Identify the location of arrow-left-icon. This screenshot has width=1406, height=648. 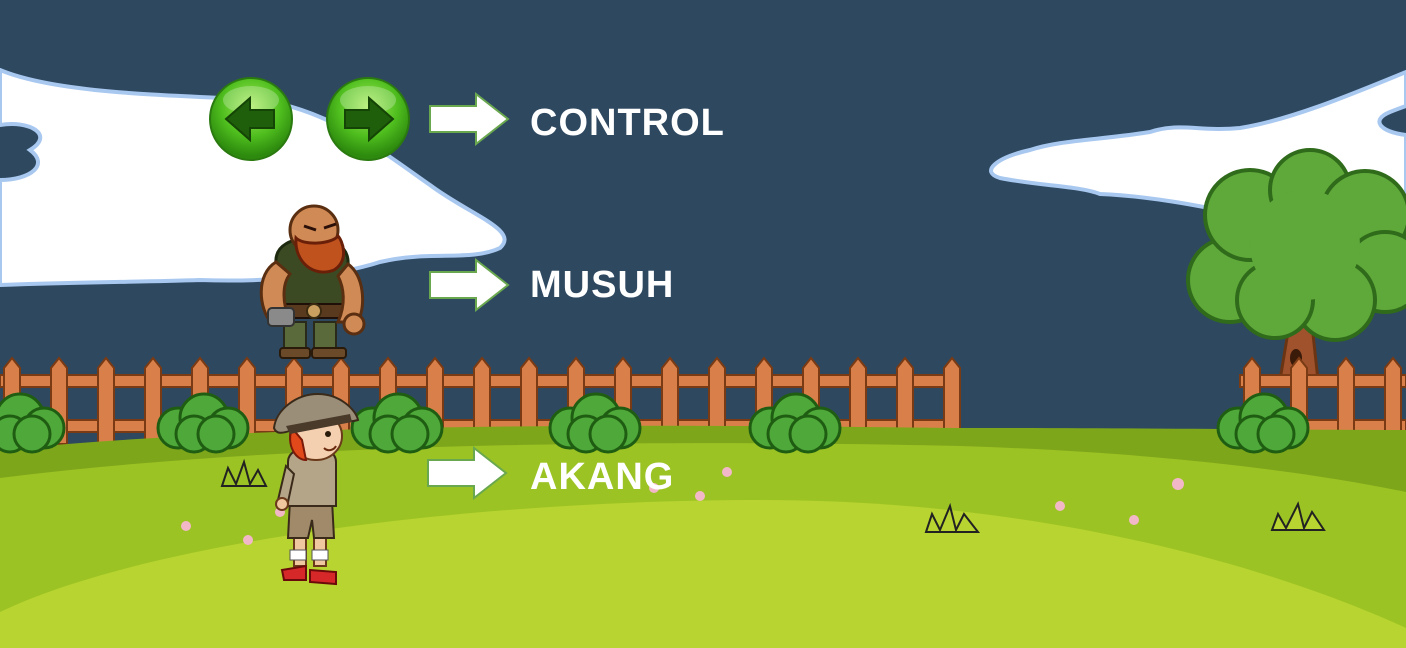
(251, 119).